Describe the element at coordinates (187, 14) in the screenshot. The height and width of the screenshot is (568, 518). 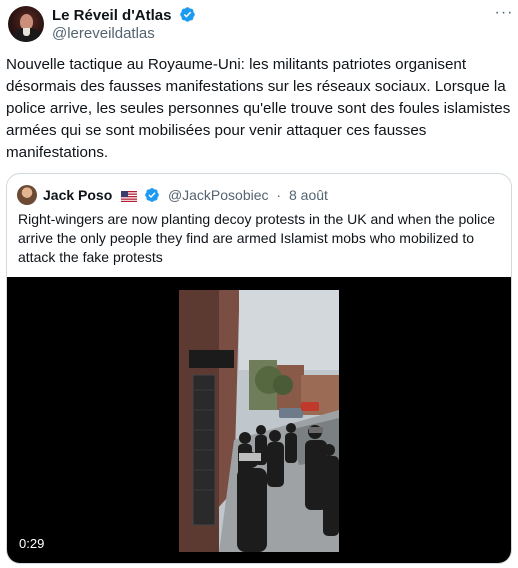
I see `verified-badge-icon` at that location.